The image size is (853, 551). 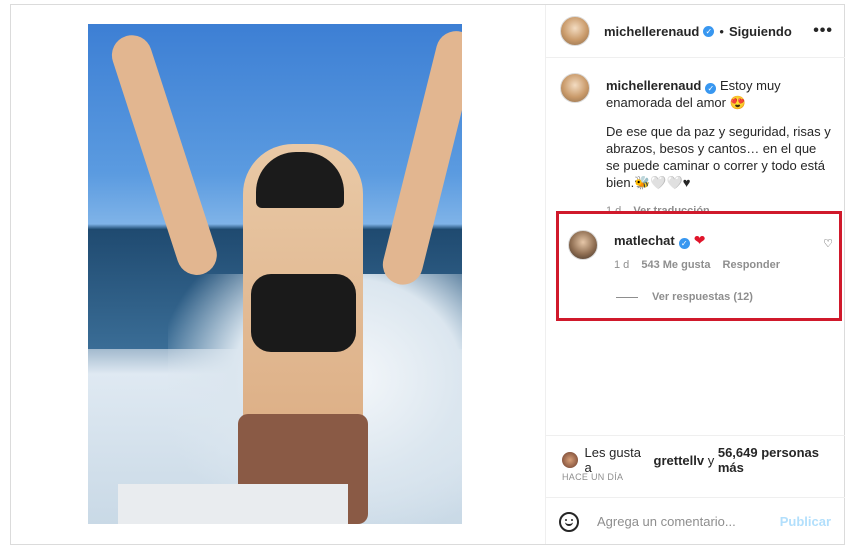 What do you see at coordinates (699, 240) in the screenshot?
I see `red-heart-emoji: ❤` at bounding box center [699, 240].